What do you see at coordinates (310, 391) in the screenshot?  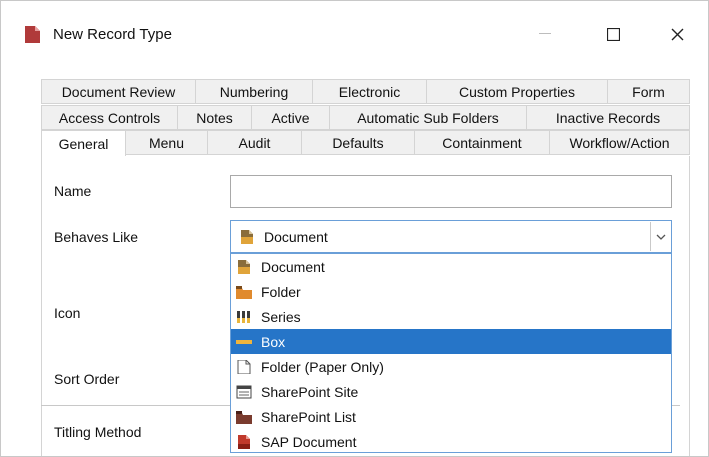 I see `option-label: SharePoint Site` at bounding box center [310, 391].